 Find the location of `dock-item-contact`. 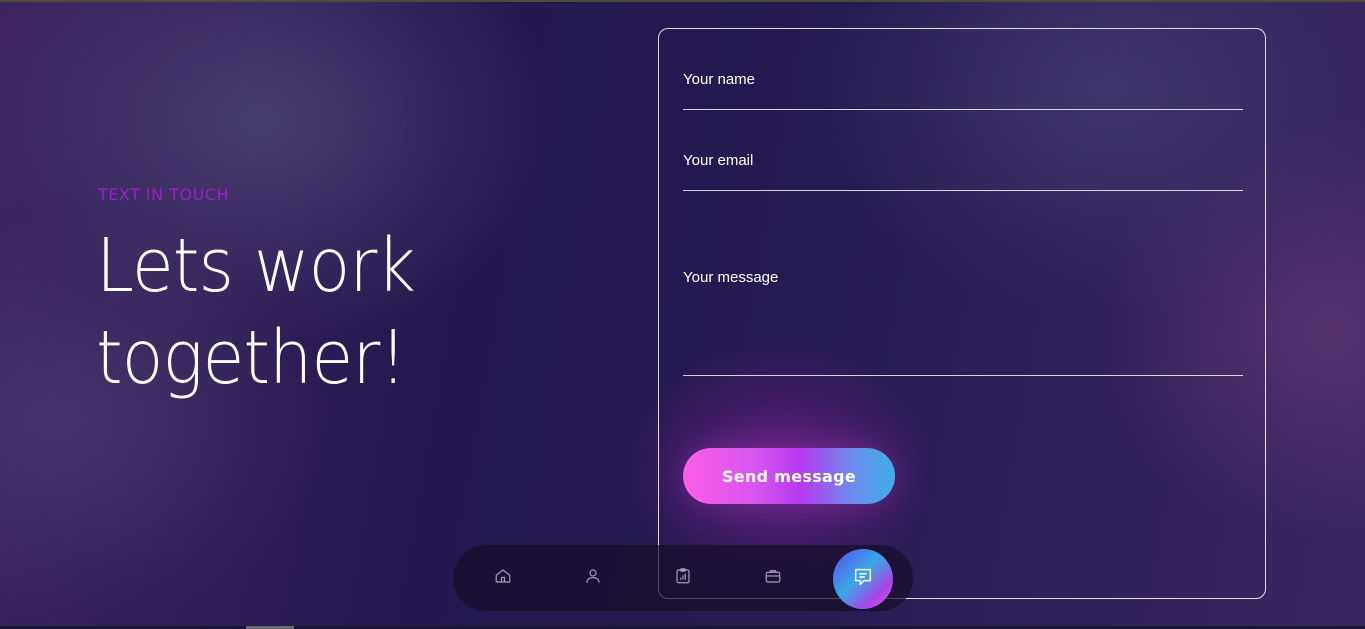

dock-item-contact is located at coordinates (863, 579).